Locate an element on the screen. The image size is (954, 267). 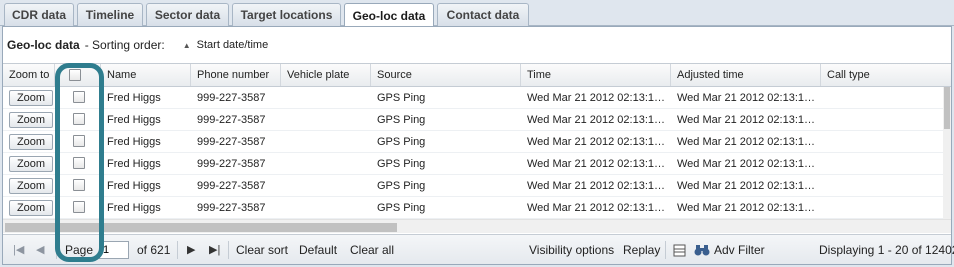
col-zoom-to: Zoom to is located at coordinates (29, 75).